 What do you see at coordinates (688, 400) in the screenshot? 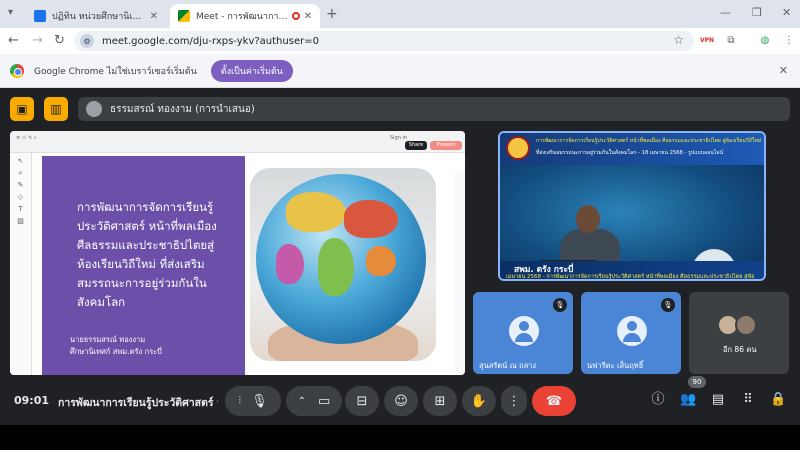
I see `people-icon: 👥` at bounding box center [688, 400].